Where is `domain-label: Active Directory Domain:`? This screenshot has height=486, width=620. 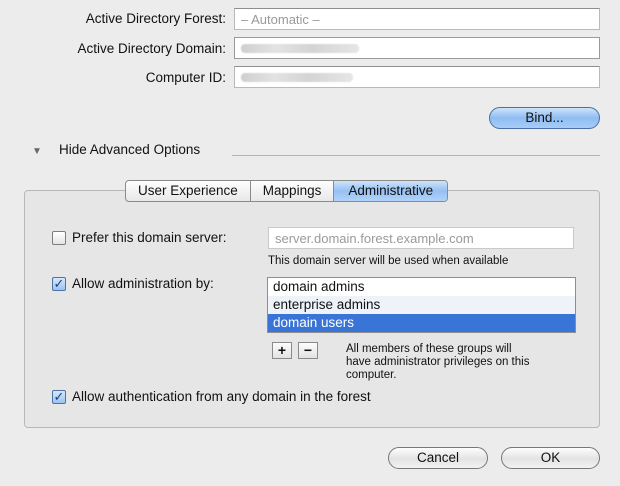 domain-label: Active Directory Domain: is located at coordinates (151, 48).